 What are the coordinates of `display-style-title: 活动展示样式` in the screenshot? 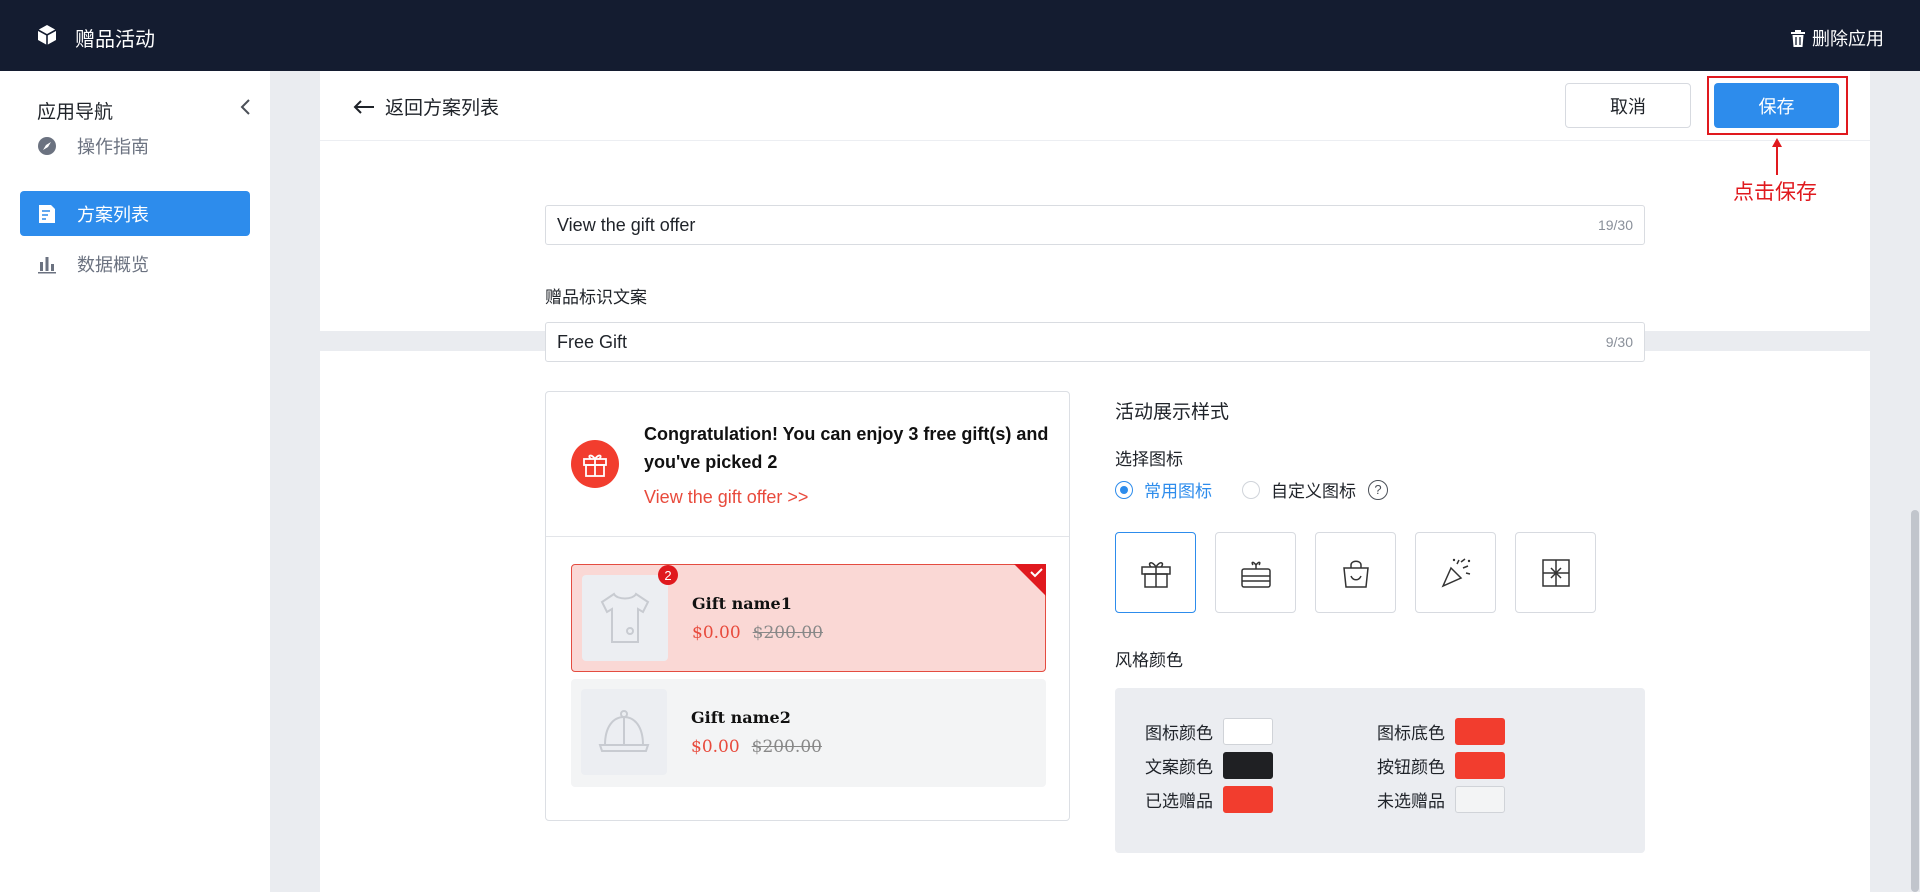 It's located at (1172, 412).